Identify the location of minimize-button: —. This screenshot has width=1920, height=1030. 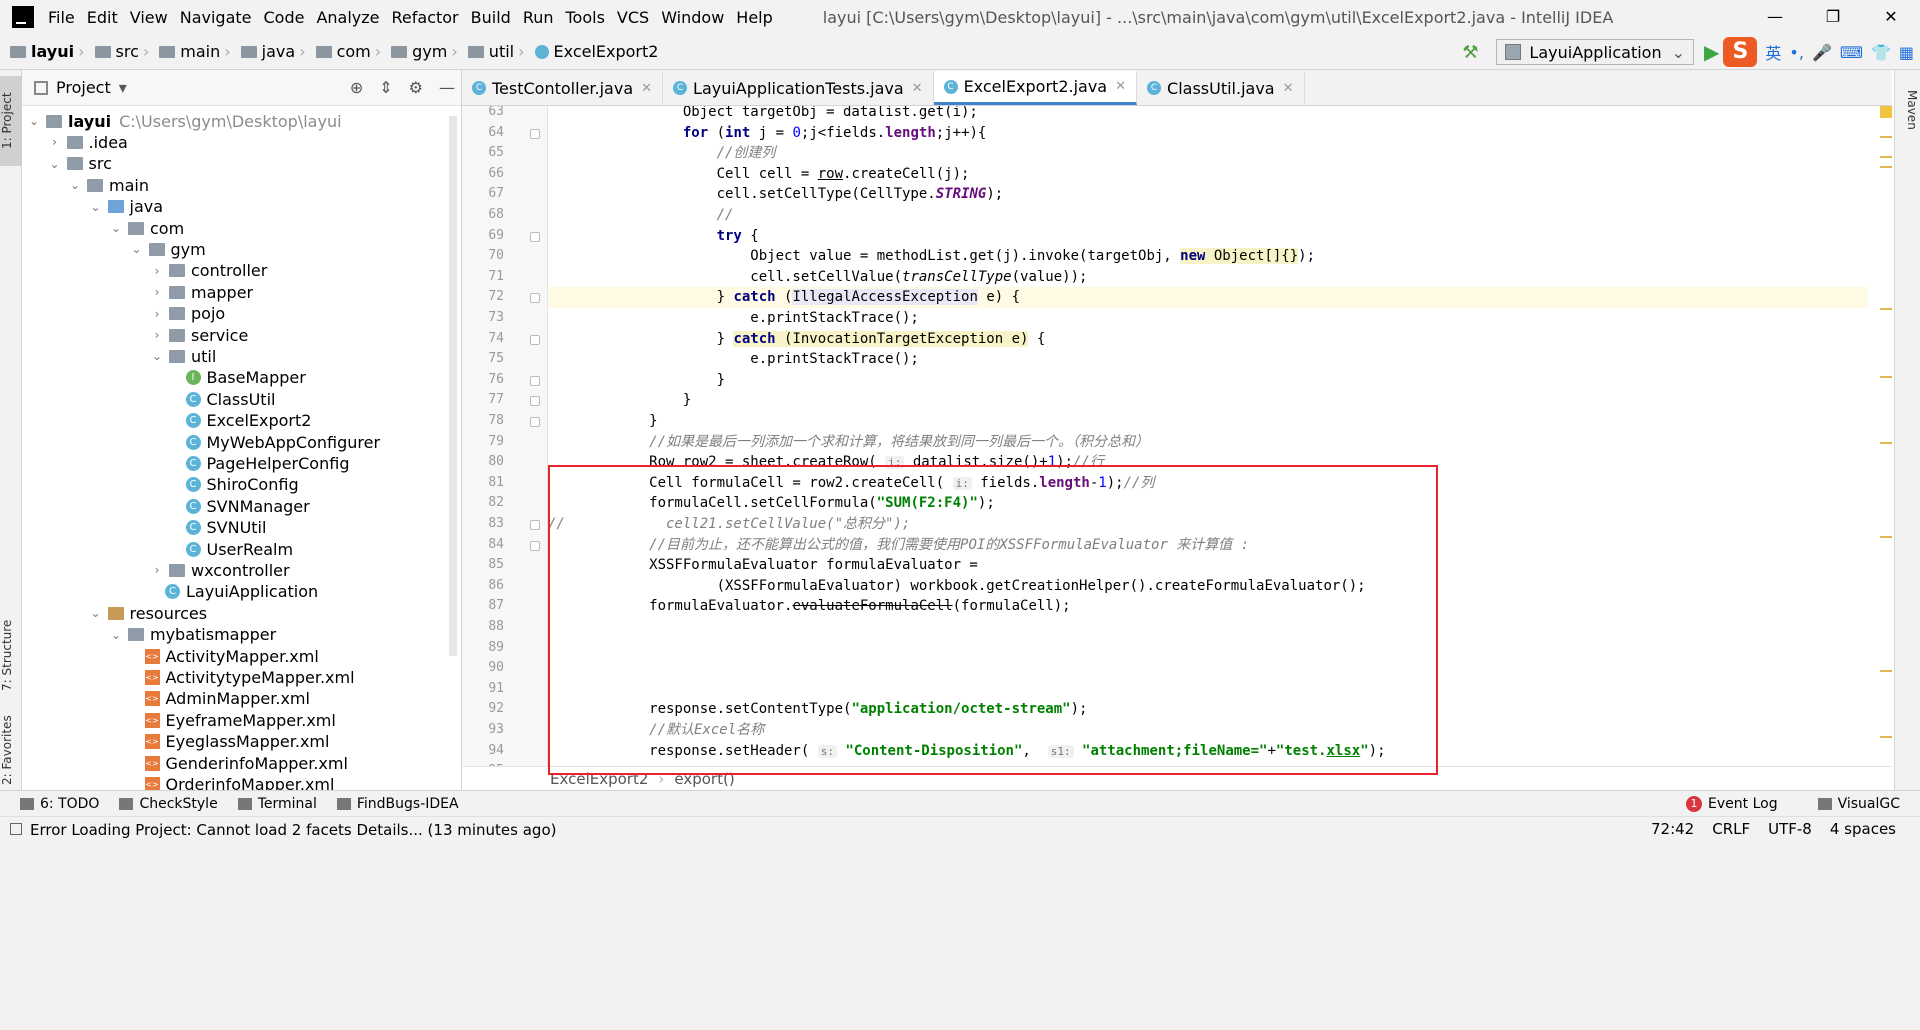
(1775, 17).